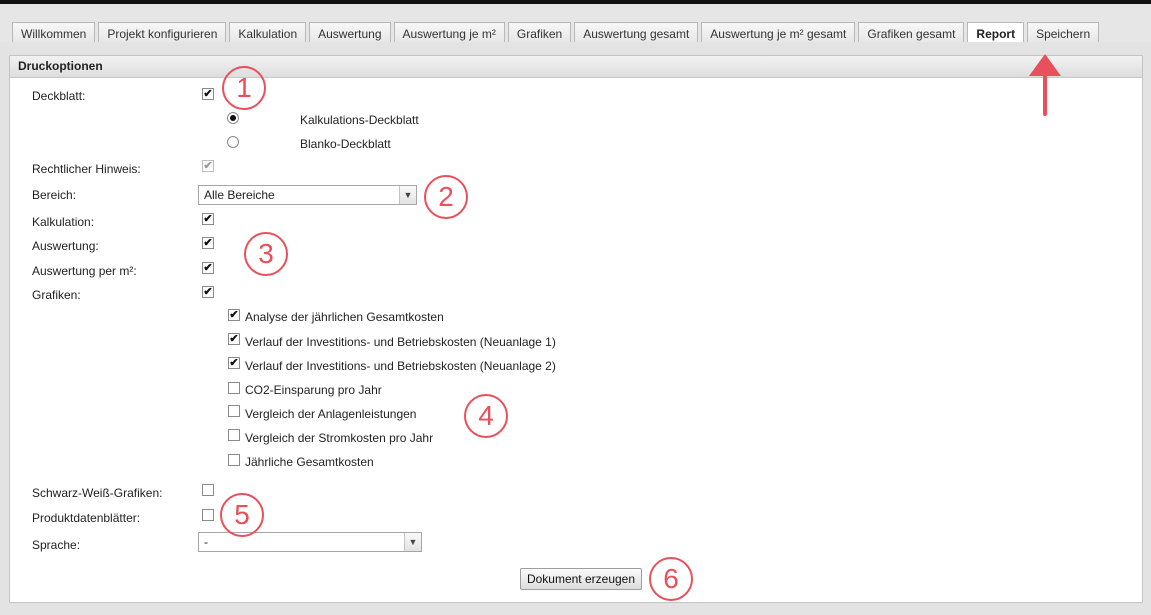 The height and width of the screenshot is (615, 1151). I want to click on grafik-item-label: Vergleich der Stromkosten pro Jahr, so click(339, 438).